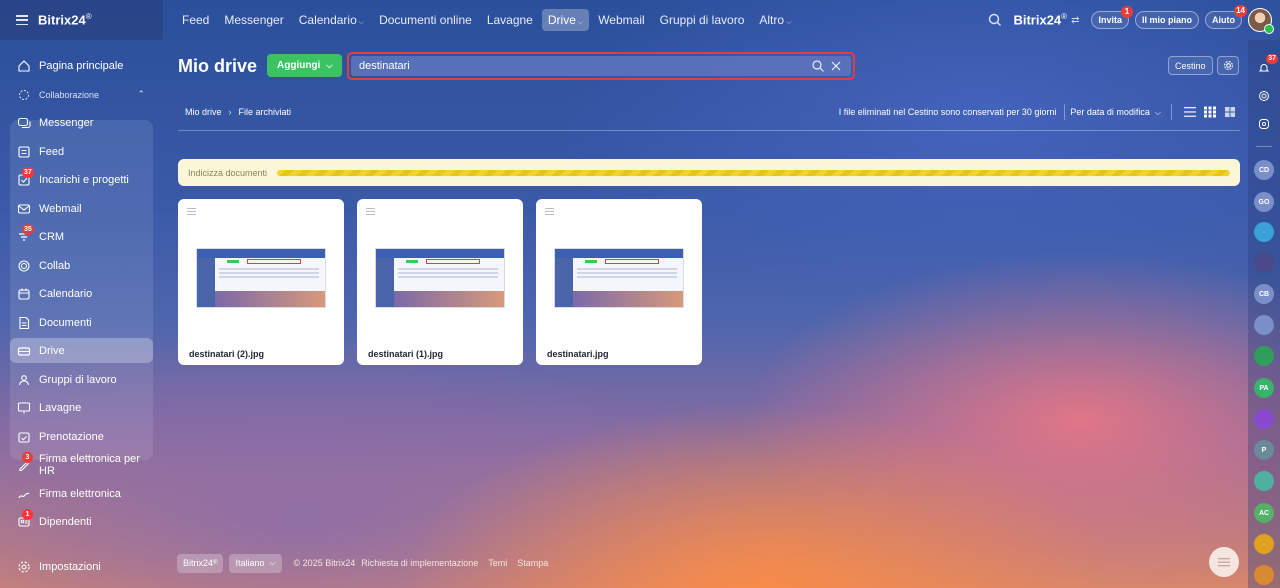 The height and width of the screenshot is (588, 1280). I want to click on search-input, so click(583, 66).